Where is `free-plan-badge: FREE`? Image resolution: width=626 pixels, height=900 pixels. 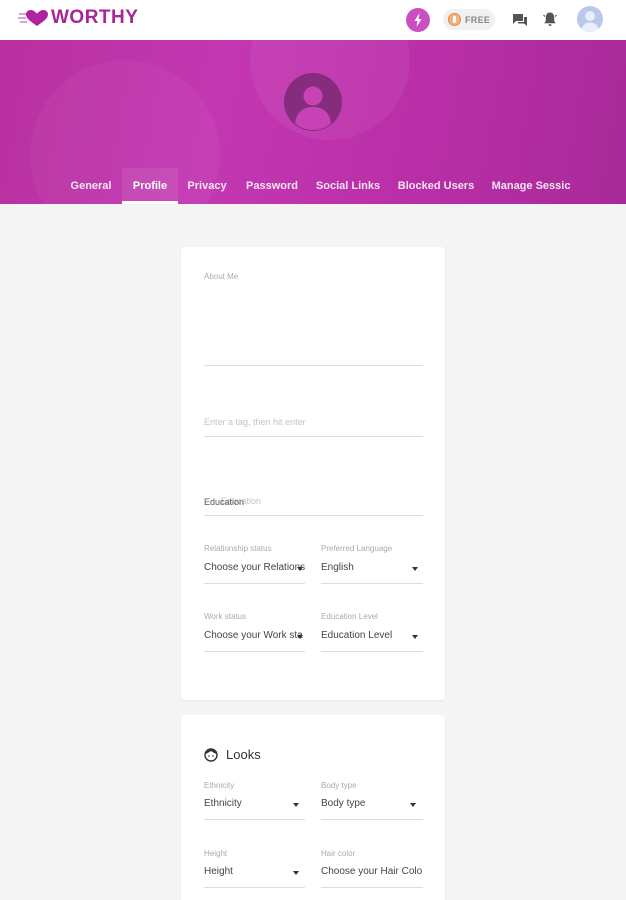 free-plan-badge: FREE is located at coordinates (469, 19).